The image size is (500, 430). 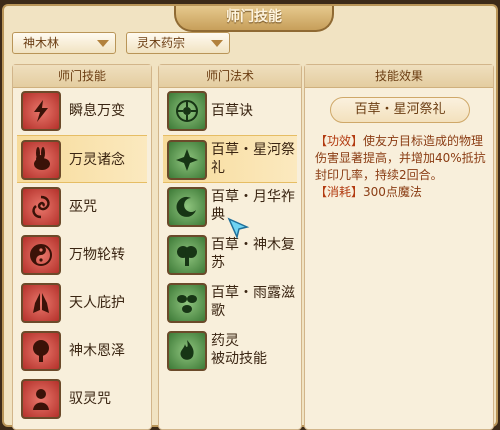 I want to click on hooded-figure-icon, so click(x=41, y=399).